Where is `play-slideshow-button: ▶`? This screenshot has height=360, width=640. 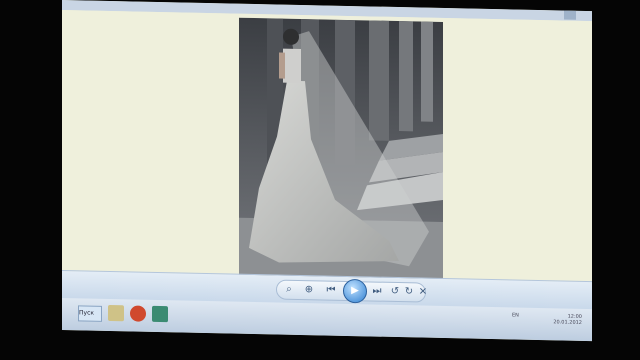
play-slideshow-button: ▶ is located at coordinates (355, 291).